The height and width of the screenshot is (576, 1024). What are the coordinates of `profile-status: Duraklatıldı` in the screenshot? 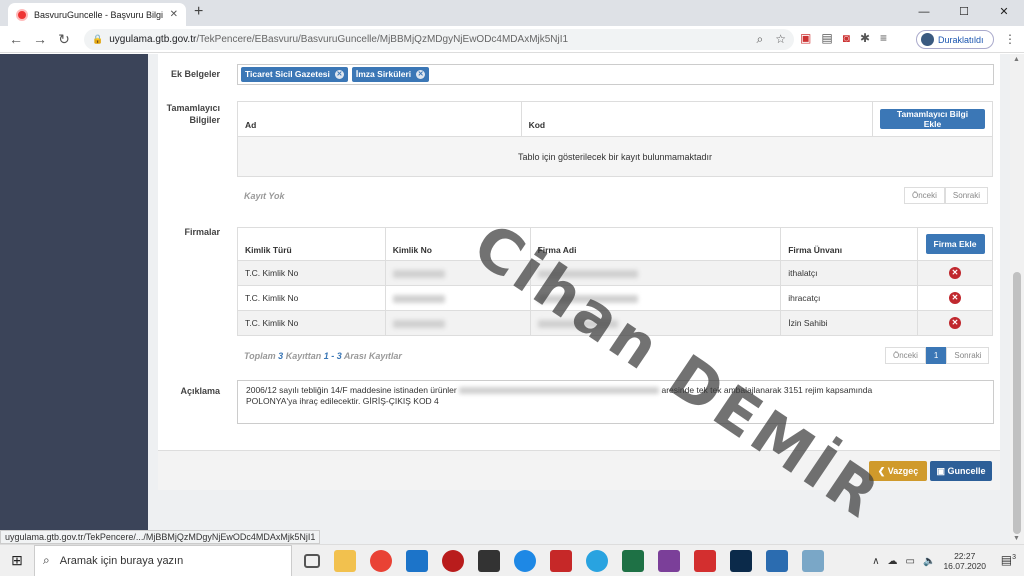 It's located at (961, 39).